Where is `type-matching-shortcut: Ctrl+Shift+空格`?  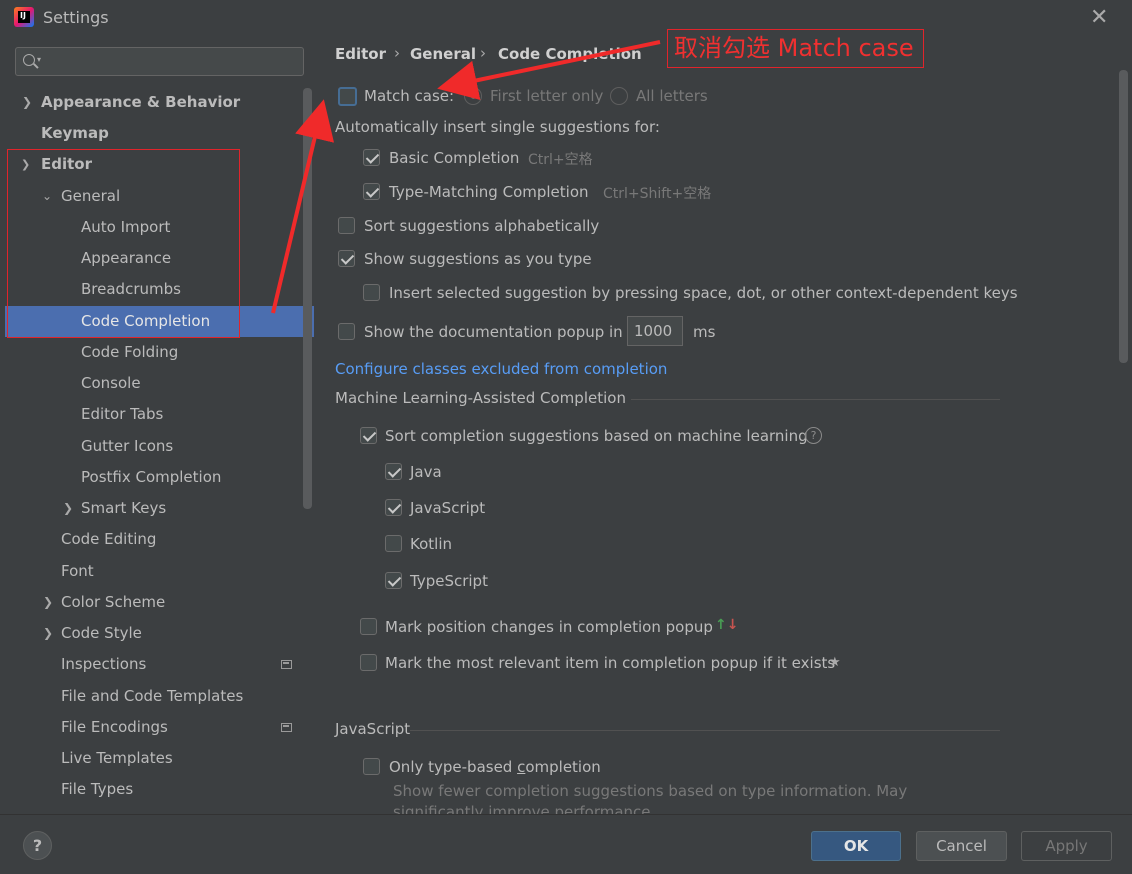
type-matching-shortcut: Ctrl+Shift+空格 is located at coordinates (657, 194).